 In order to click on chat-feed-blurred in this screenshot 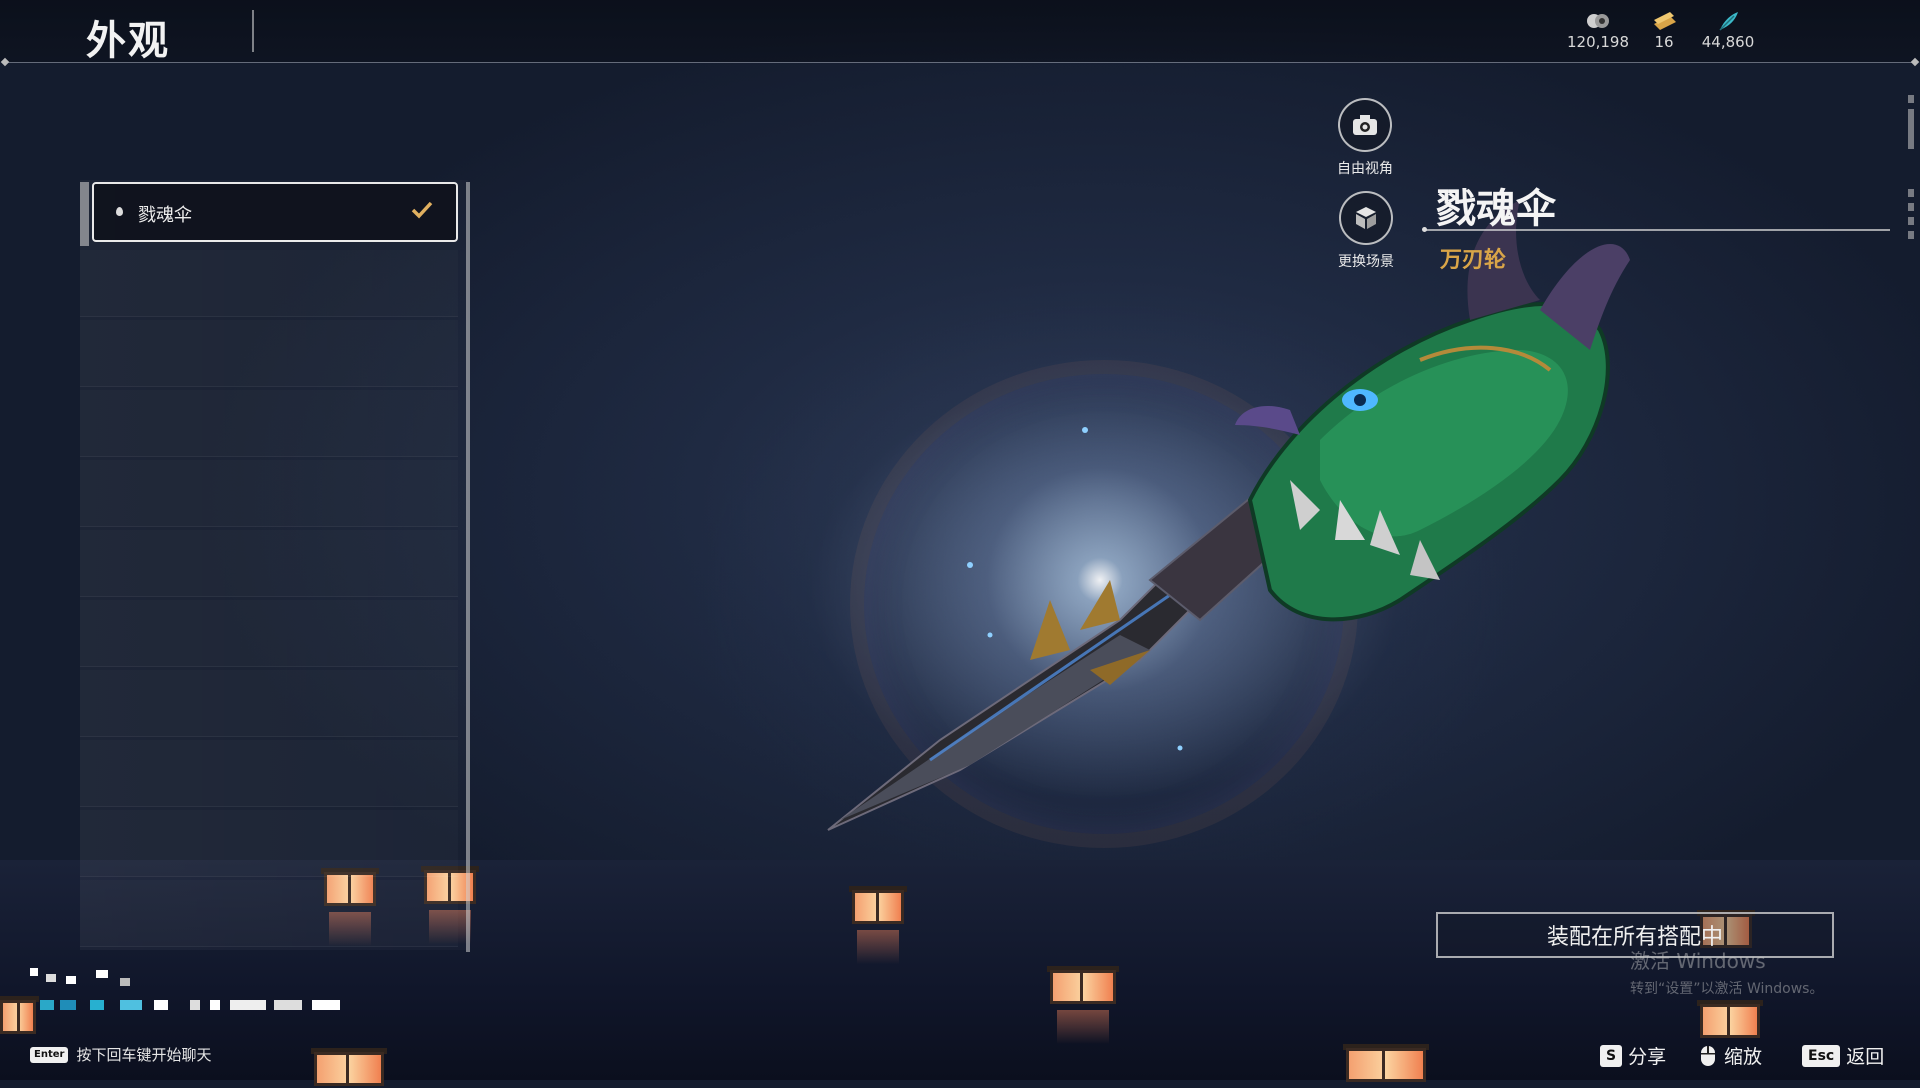, I will do `click(190, 993)`.